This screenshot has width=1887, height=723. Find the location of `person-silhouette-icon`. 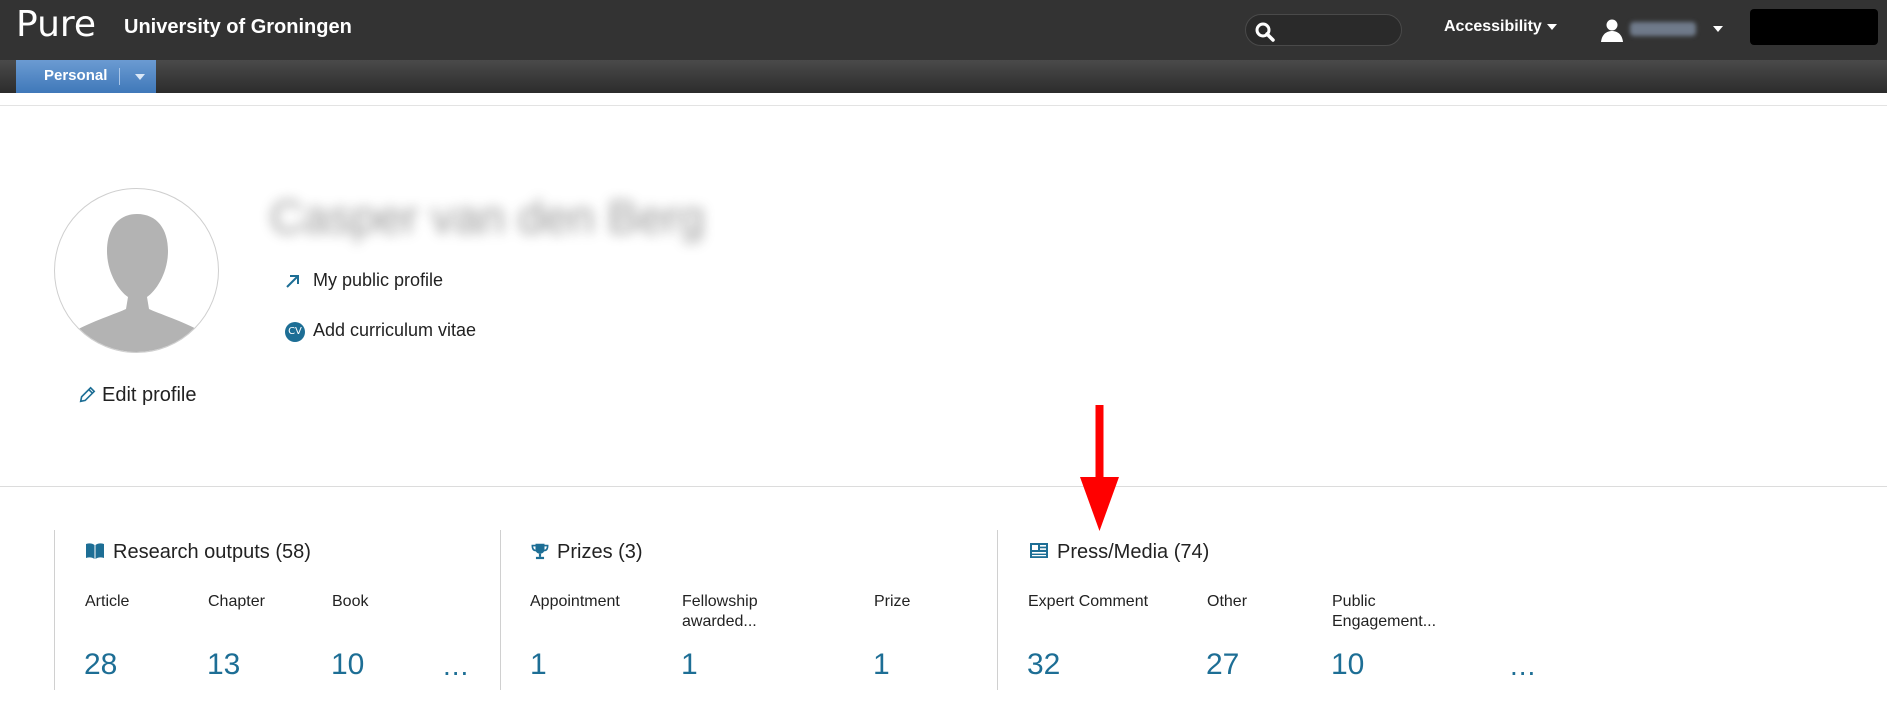

person-silhouette-icon is located at coordinates (137, 283).